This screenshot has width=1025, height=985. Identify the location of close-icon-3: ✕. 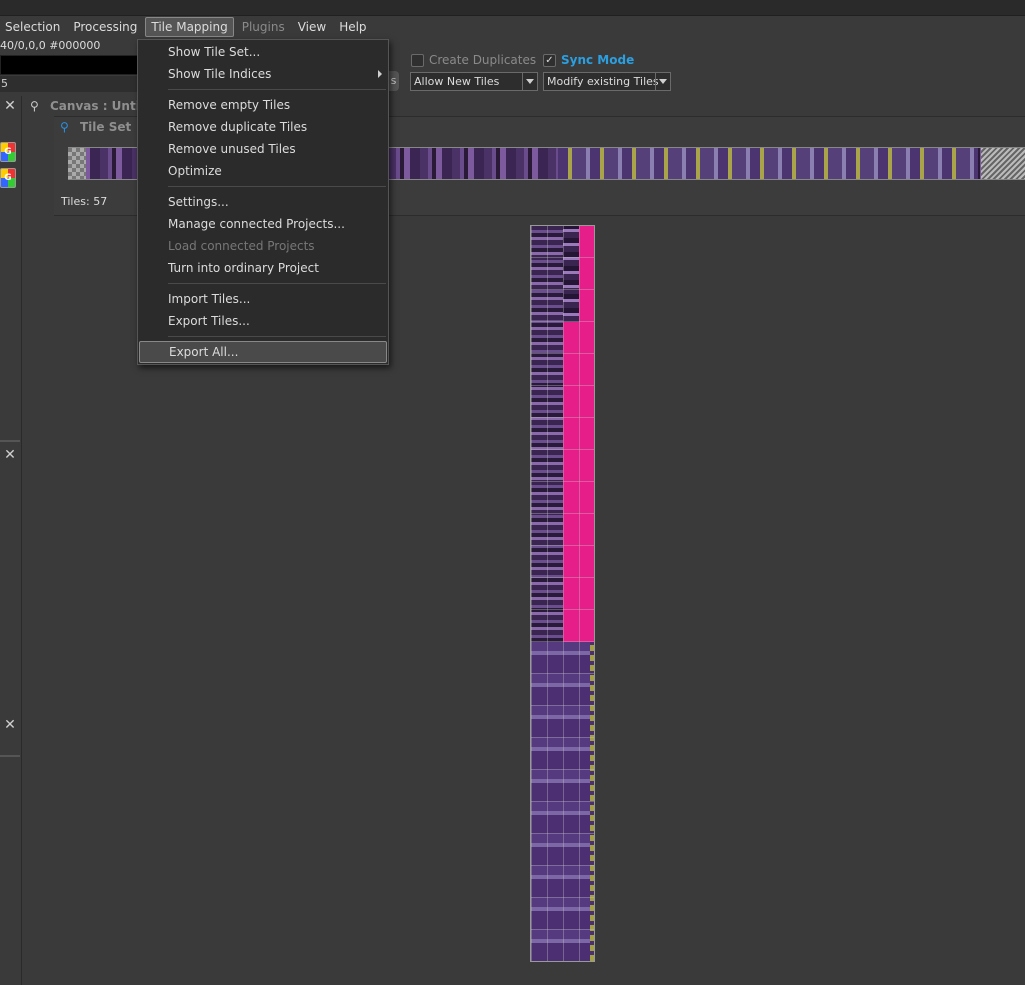
(10, 725).